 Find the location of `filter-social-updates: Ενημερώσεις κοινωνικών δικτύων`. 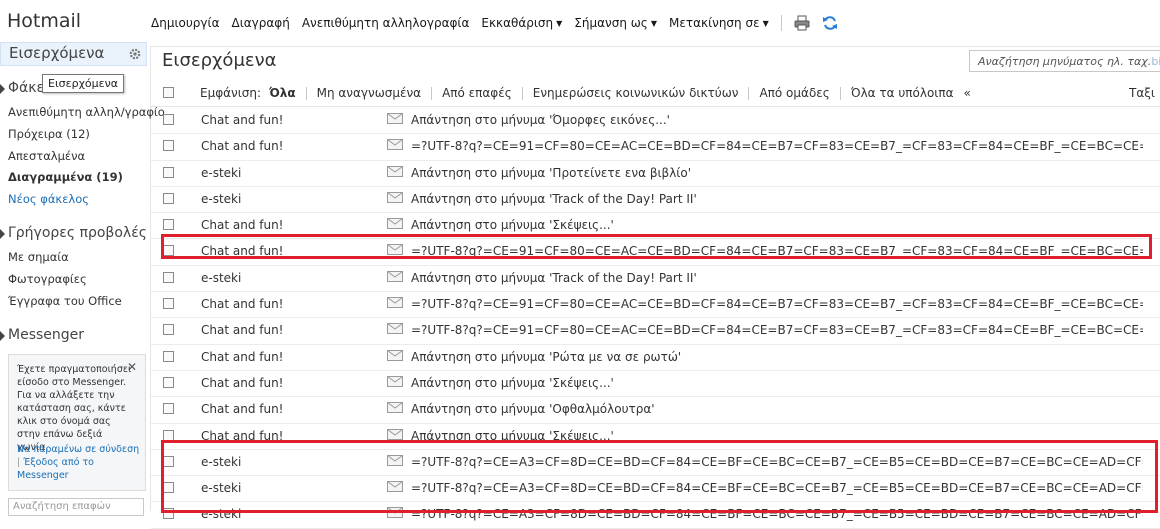

filter-social-updates: Ενημερώσεις κοινωνικών δικτύων is located at coordinates (636, 93).